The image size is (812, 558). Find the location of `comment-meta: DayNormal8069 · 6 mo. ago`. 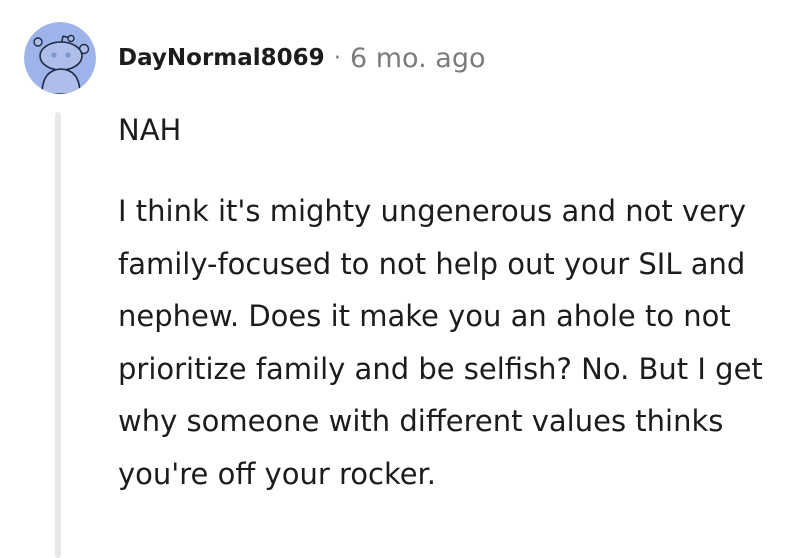

comment-meta: DayNormal8069 · 6 mo. ago is located at coordinates (301, 58).